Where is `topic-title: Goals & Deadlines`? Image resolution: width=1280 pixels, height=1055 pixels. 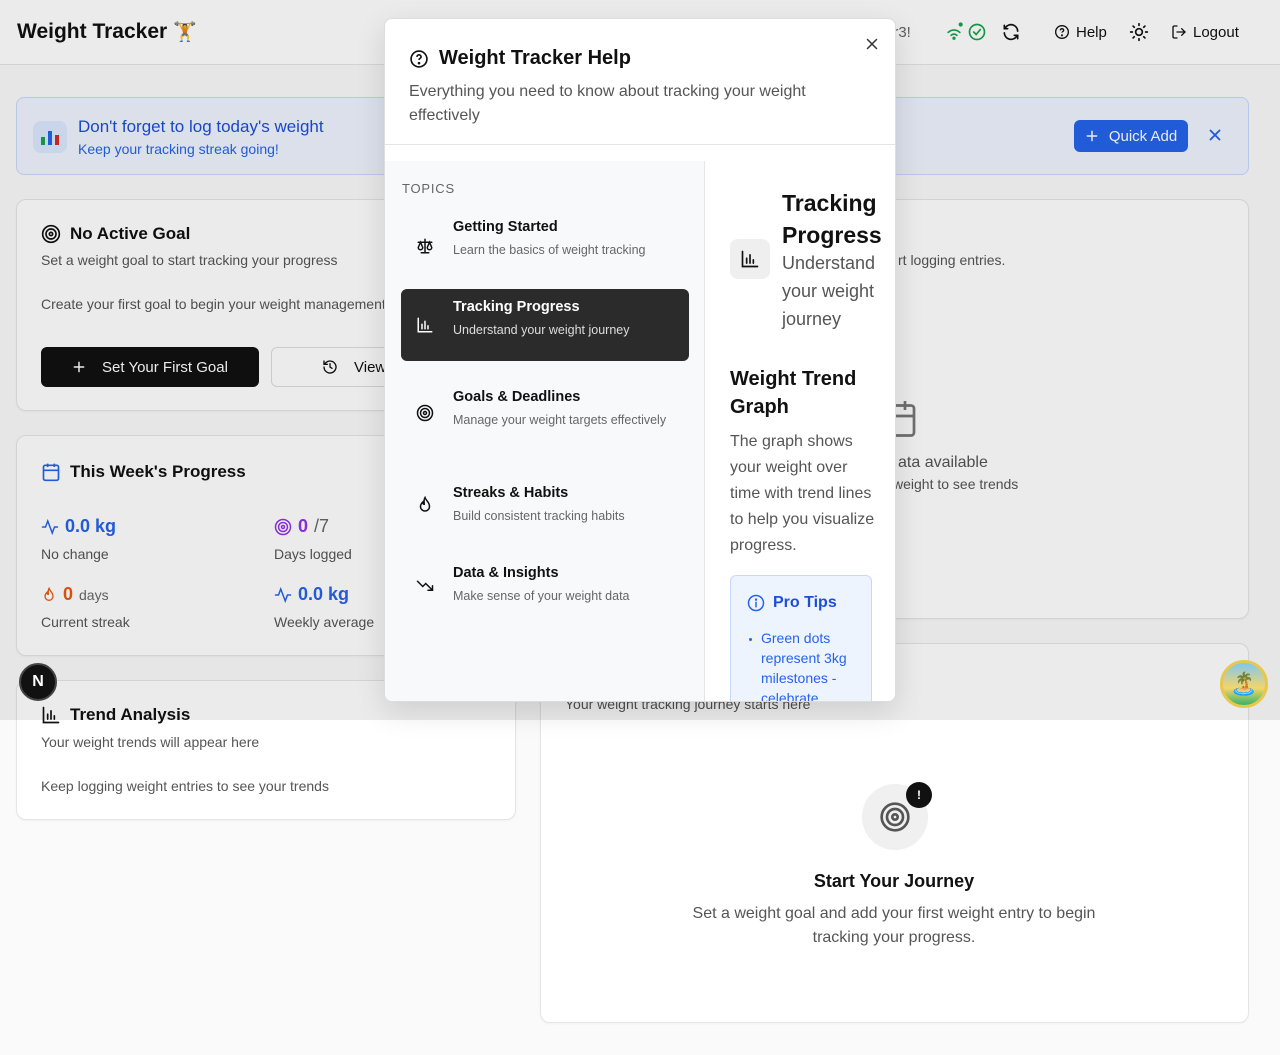
topic-title: Goals & Deadlines is located at coordinates (517, 397).